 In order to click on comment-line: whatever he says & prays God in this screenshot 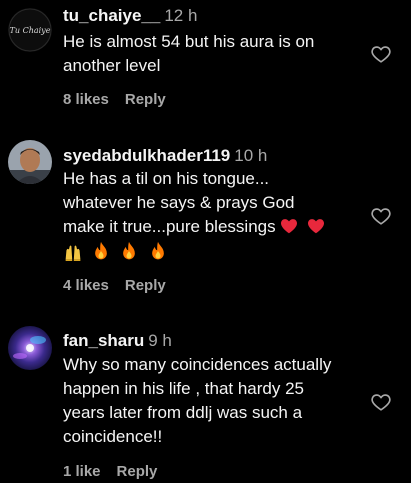, I will do `click(179, 202)`.